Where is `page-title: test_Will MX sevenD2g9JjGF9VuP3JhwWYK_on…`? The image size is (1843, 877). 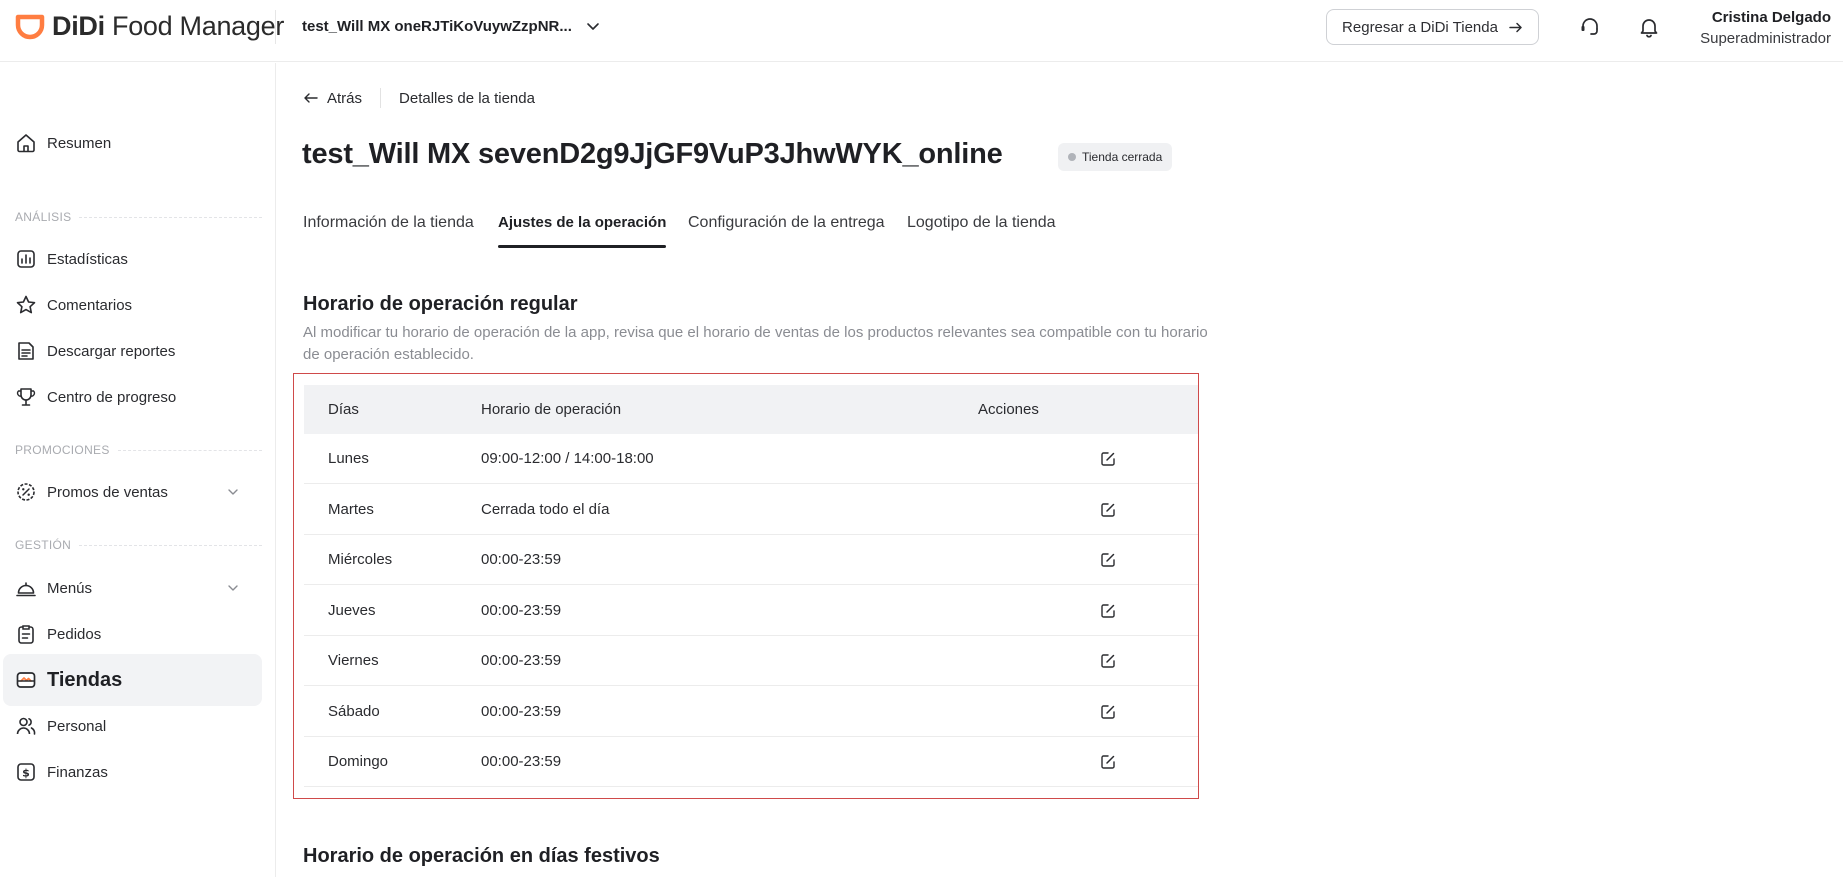 page-title: test_Will MX sevenD2g9JjGF9VuP3JhwWYK_on… is located at coordinates (652, 154).